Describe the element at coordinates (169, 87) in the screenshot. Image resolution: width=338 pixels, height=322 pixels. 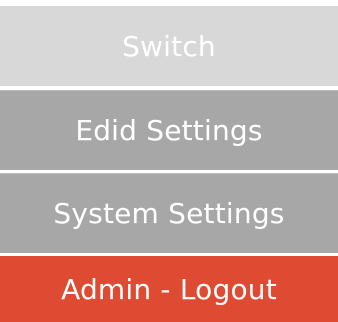
I see `menu-divider` at that location.